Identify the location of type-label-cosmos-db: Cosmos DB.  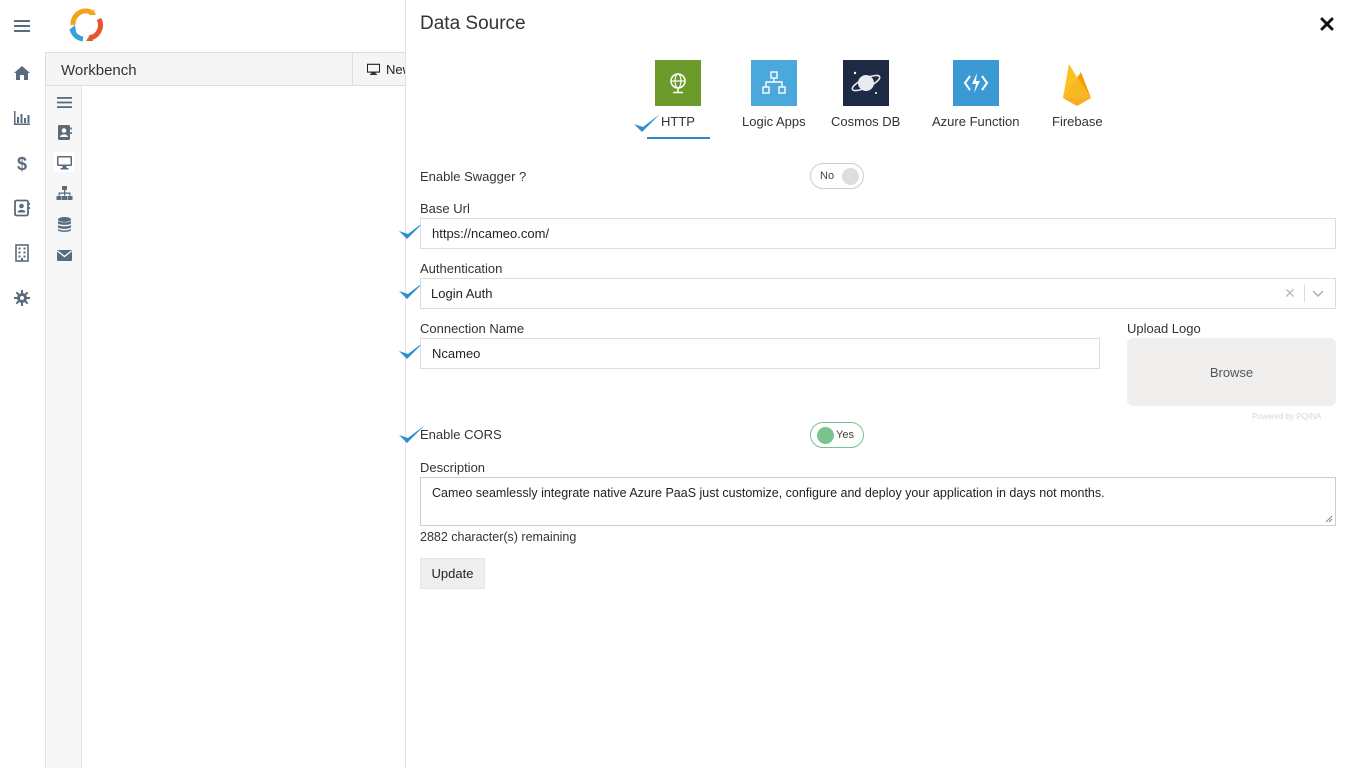
(866, 121).